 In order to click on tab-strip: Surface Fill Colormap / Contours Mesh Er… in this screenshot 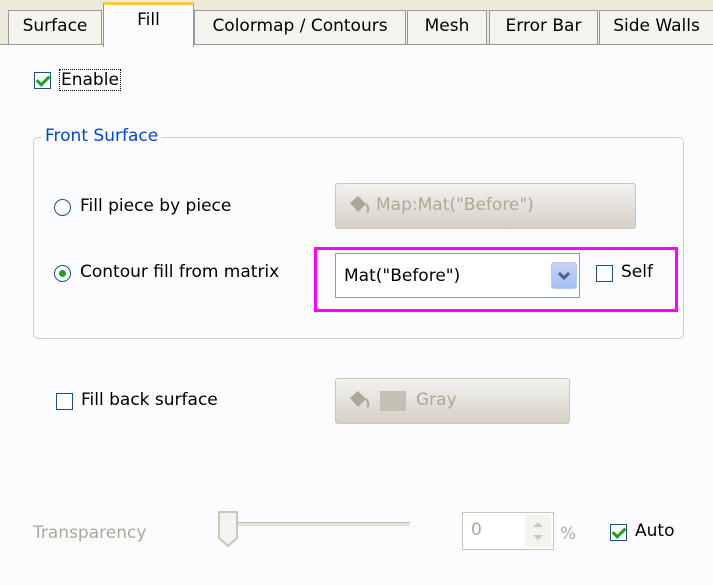, I will do `click(356, 23)`.